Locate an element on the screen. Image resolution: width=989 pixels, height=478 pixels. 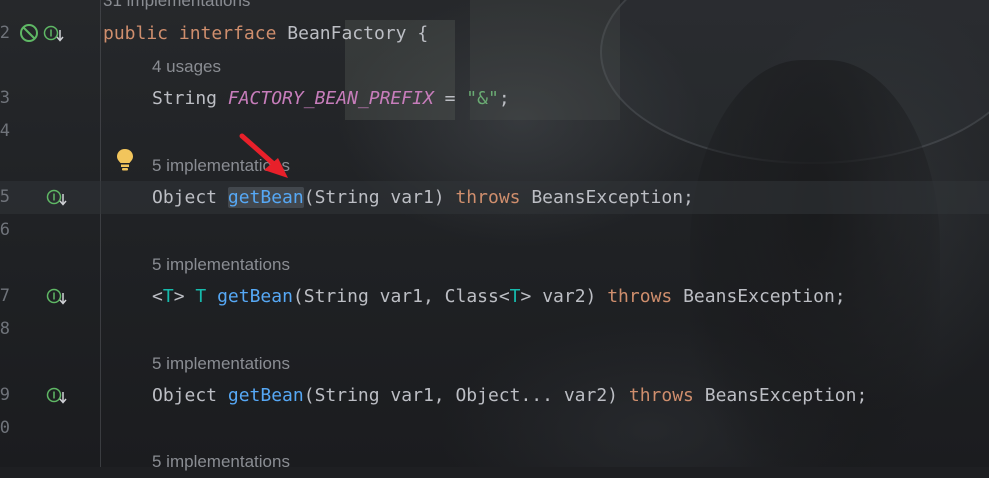
code-line-3: 3 String FACTORY_BEAN_PREFIX = "&"; is located at coordinates (494, 98).